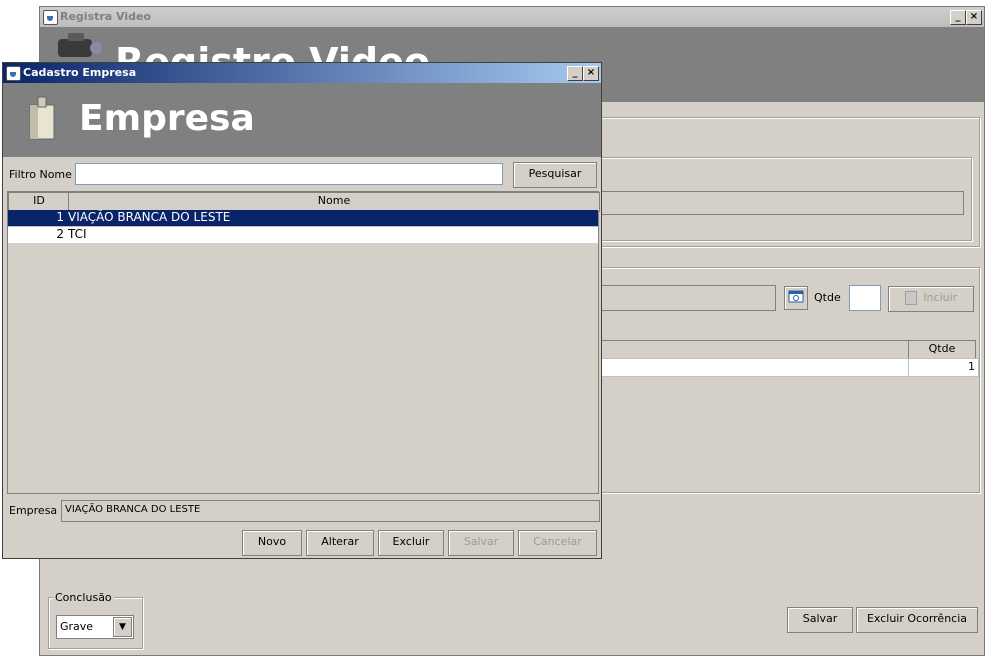  What do you see at coordinates (865, 298) in the screenshot?
I see `qty-input` at bounding box center [865, 298].